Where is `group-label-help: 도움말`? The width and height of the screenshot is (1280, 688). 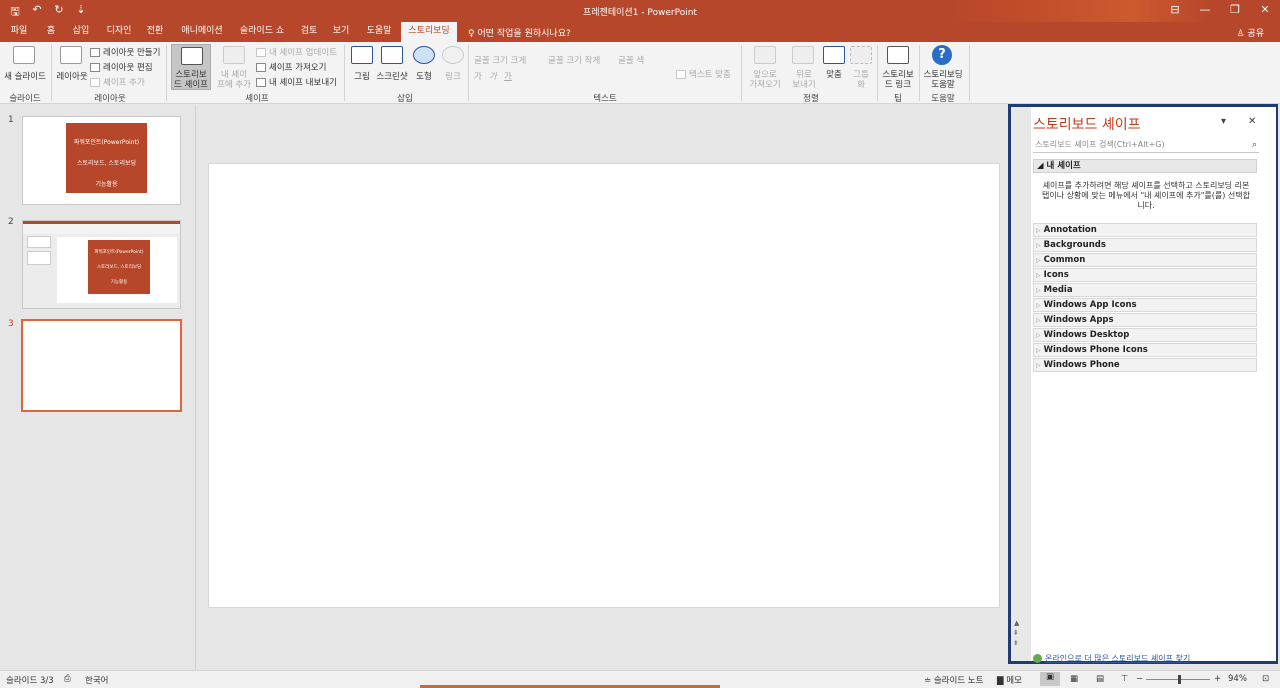 group-label-help: 도움말 is located at coordinates (943, 99).